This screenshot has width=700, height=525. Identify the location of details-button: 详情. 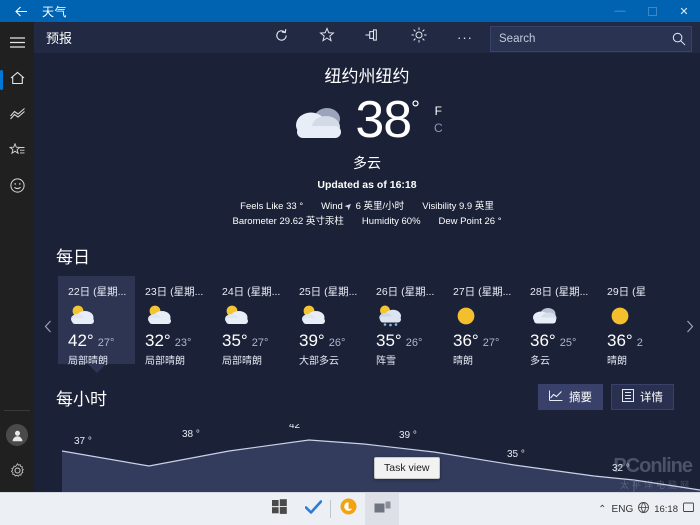
(642, 397).